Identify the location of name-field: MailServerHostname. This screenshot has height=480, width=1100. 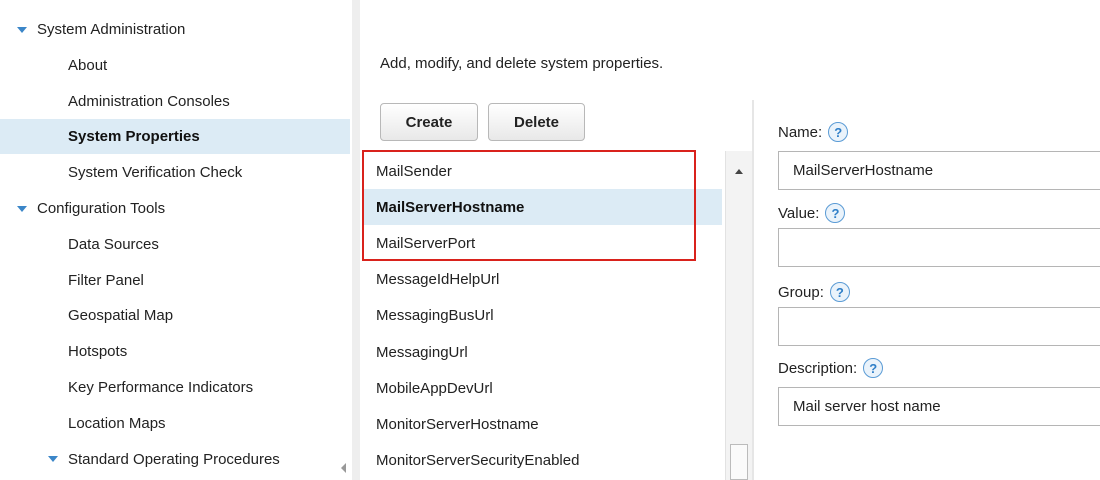
(939, 170).